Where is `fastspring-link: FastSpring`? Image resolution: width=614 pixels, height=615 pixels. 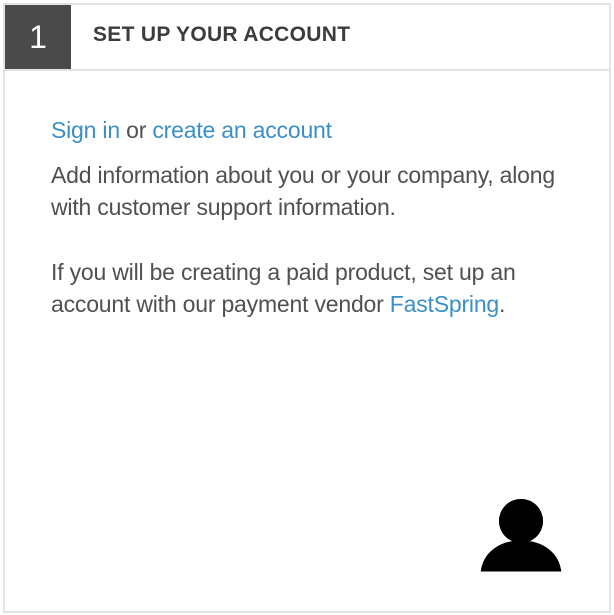
fastspring-link: FastSpring is located at coordinates (444, 304).